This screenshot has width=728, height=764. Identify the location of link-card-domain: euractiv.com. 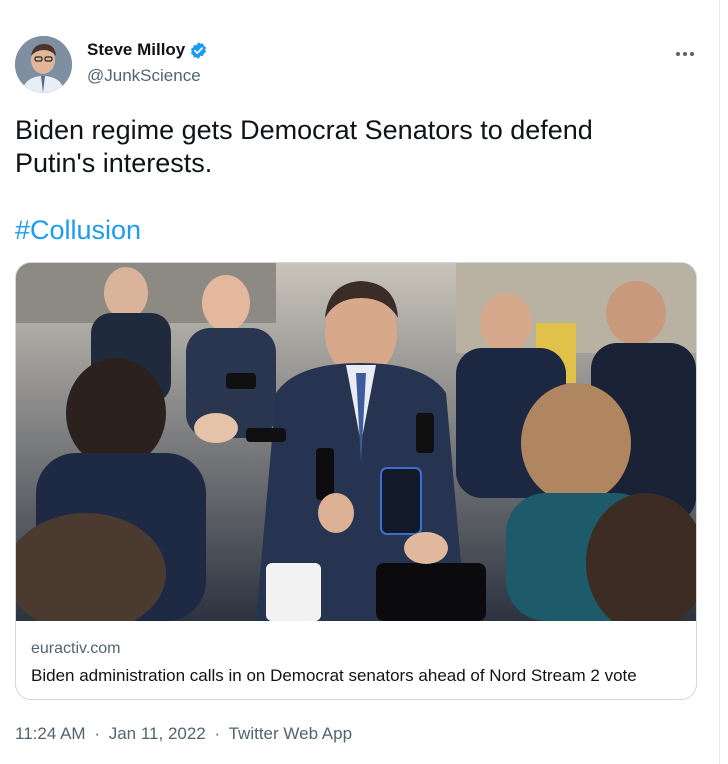
(76, 648).